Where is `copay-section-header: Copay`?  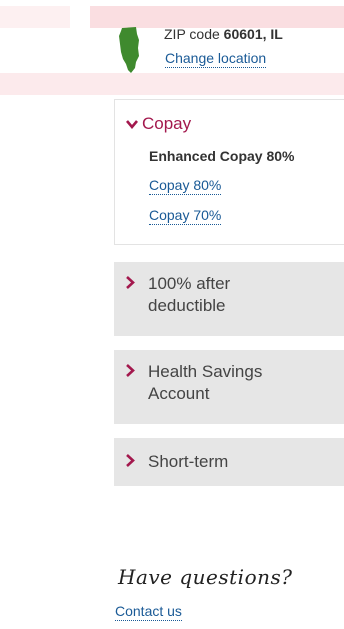 copay-section-header: Copay is located at coordinates (158, 124).